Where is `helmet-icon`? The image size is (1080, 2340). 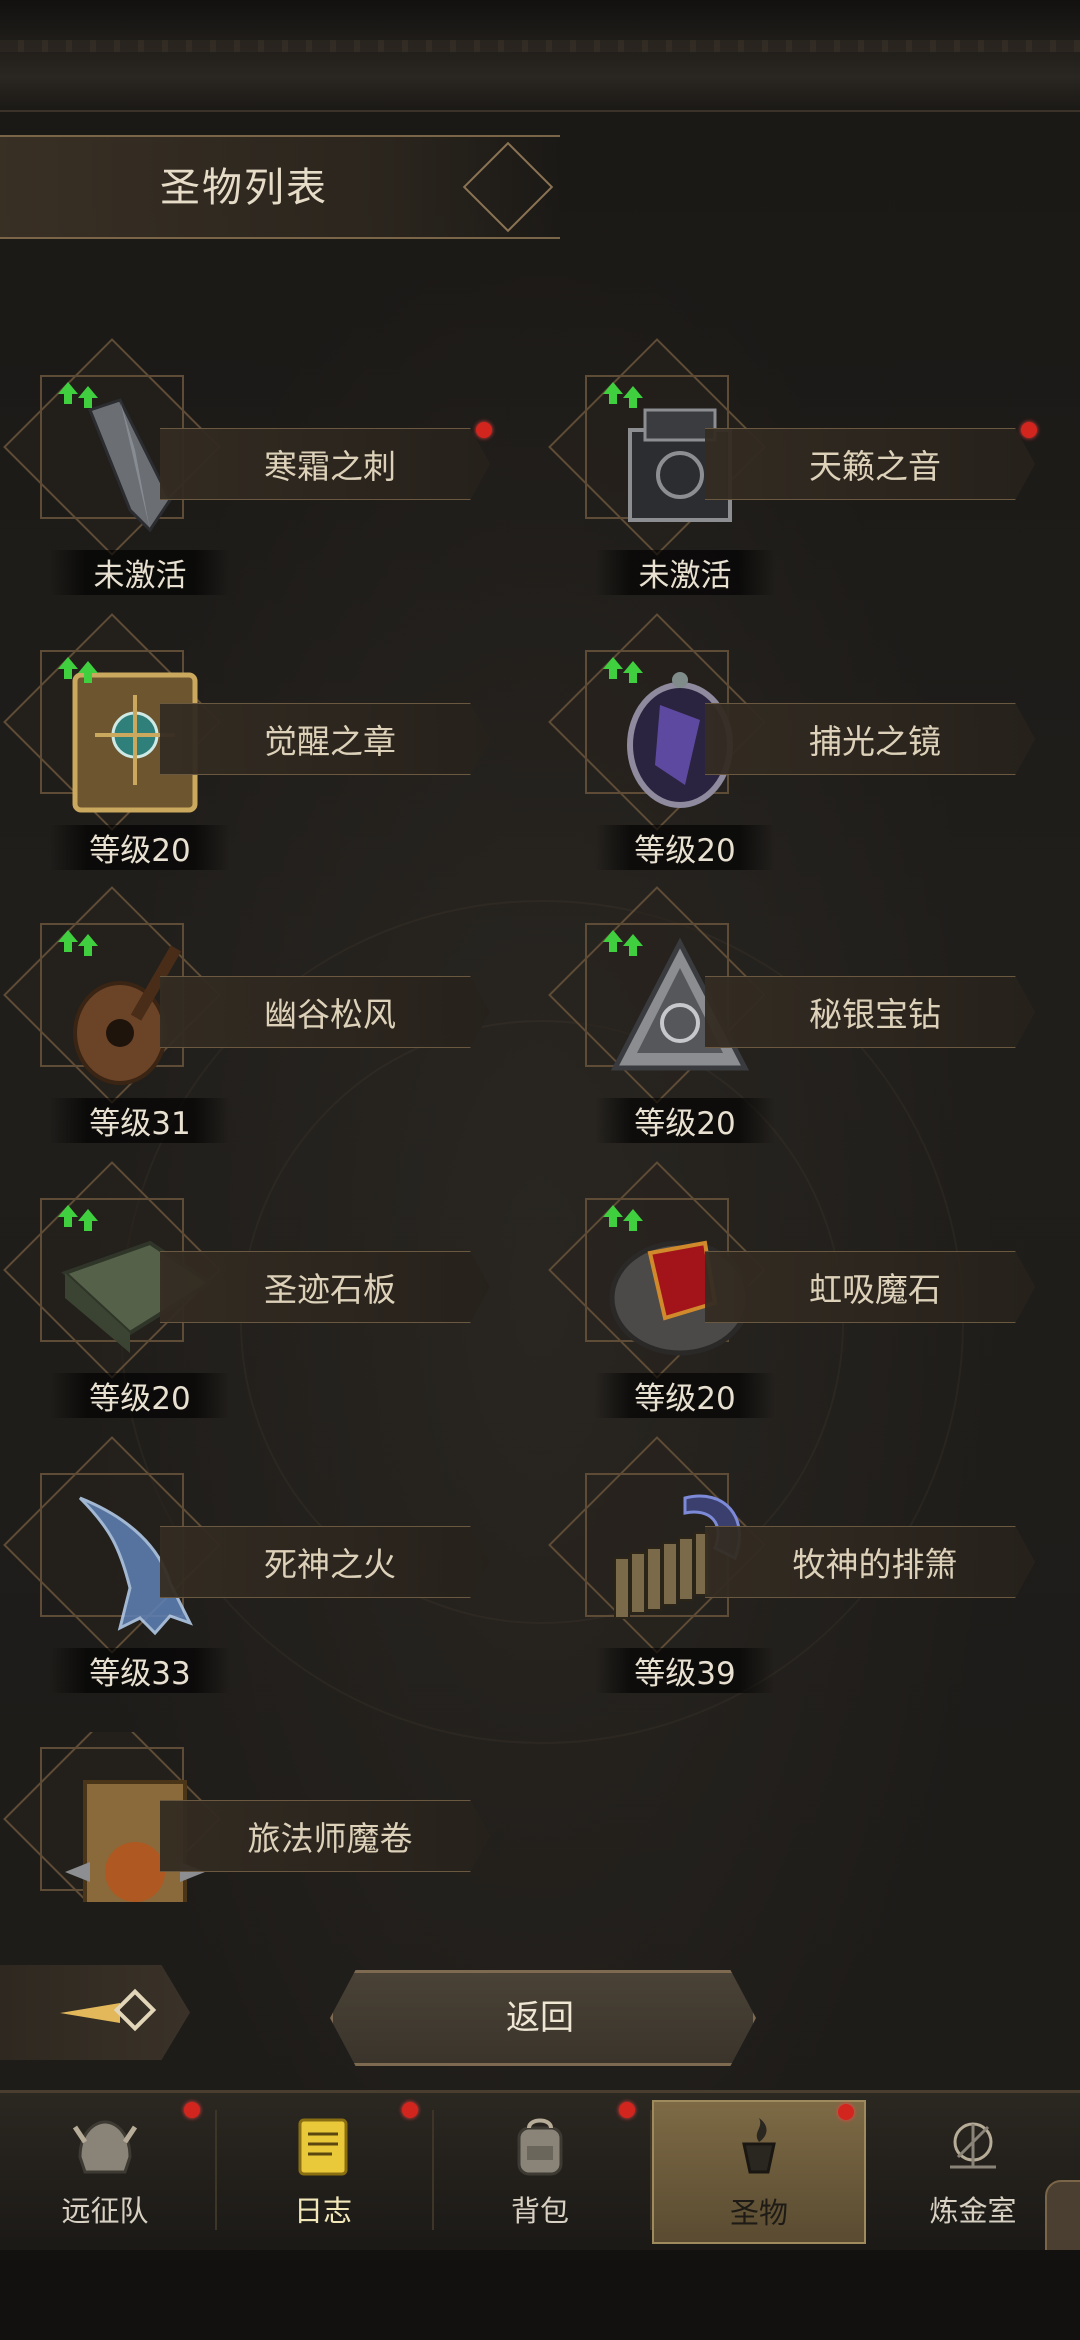 helmet-icon is located at coordinates (105, 2147).